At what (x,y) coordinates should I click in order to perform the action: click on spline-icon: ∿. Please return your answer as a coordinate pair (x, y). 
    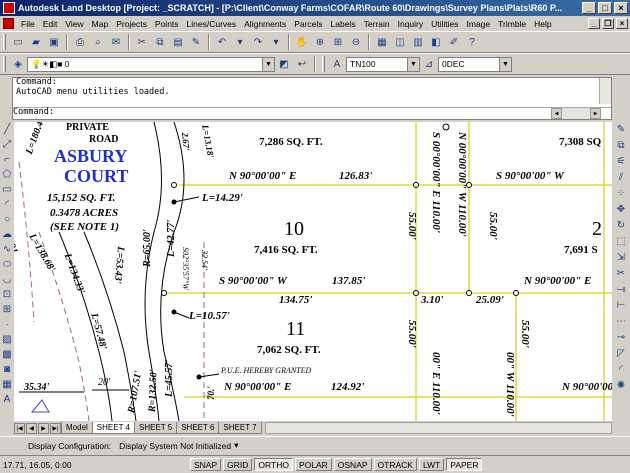
    Looking at the image, I should click on (7, 249).